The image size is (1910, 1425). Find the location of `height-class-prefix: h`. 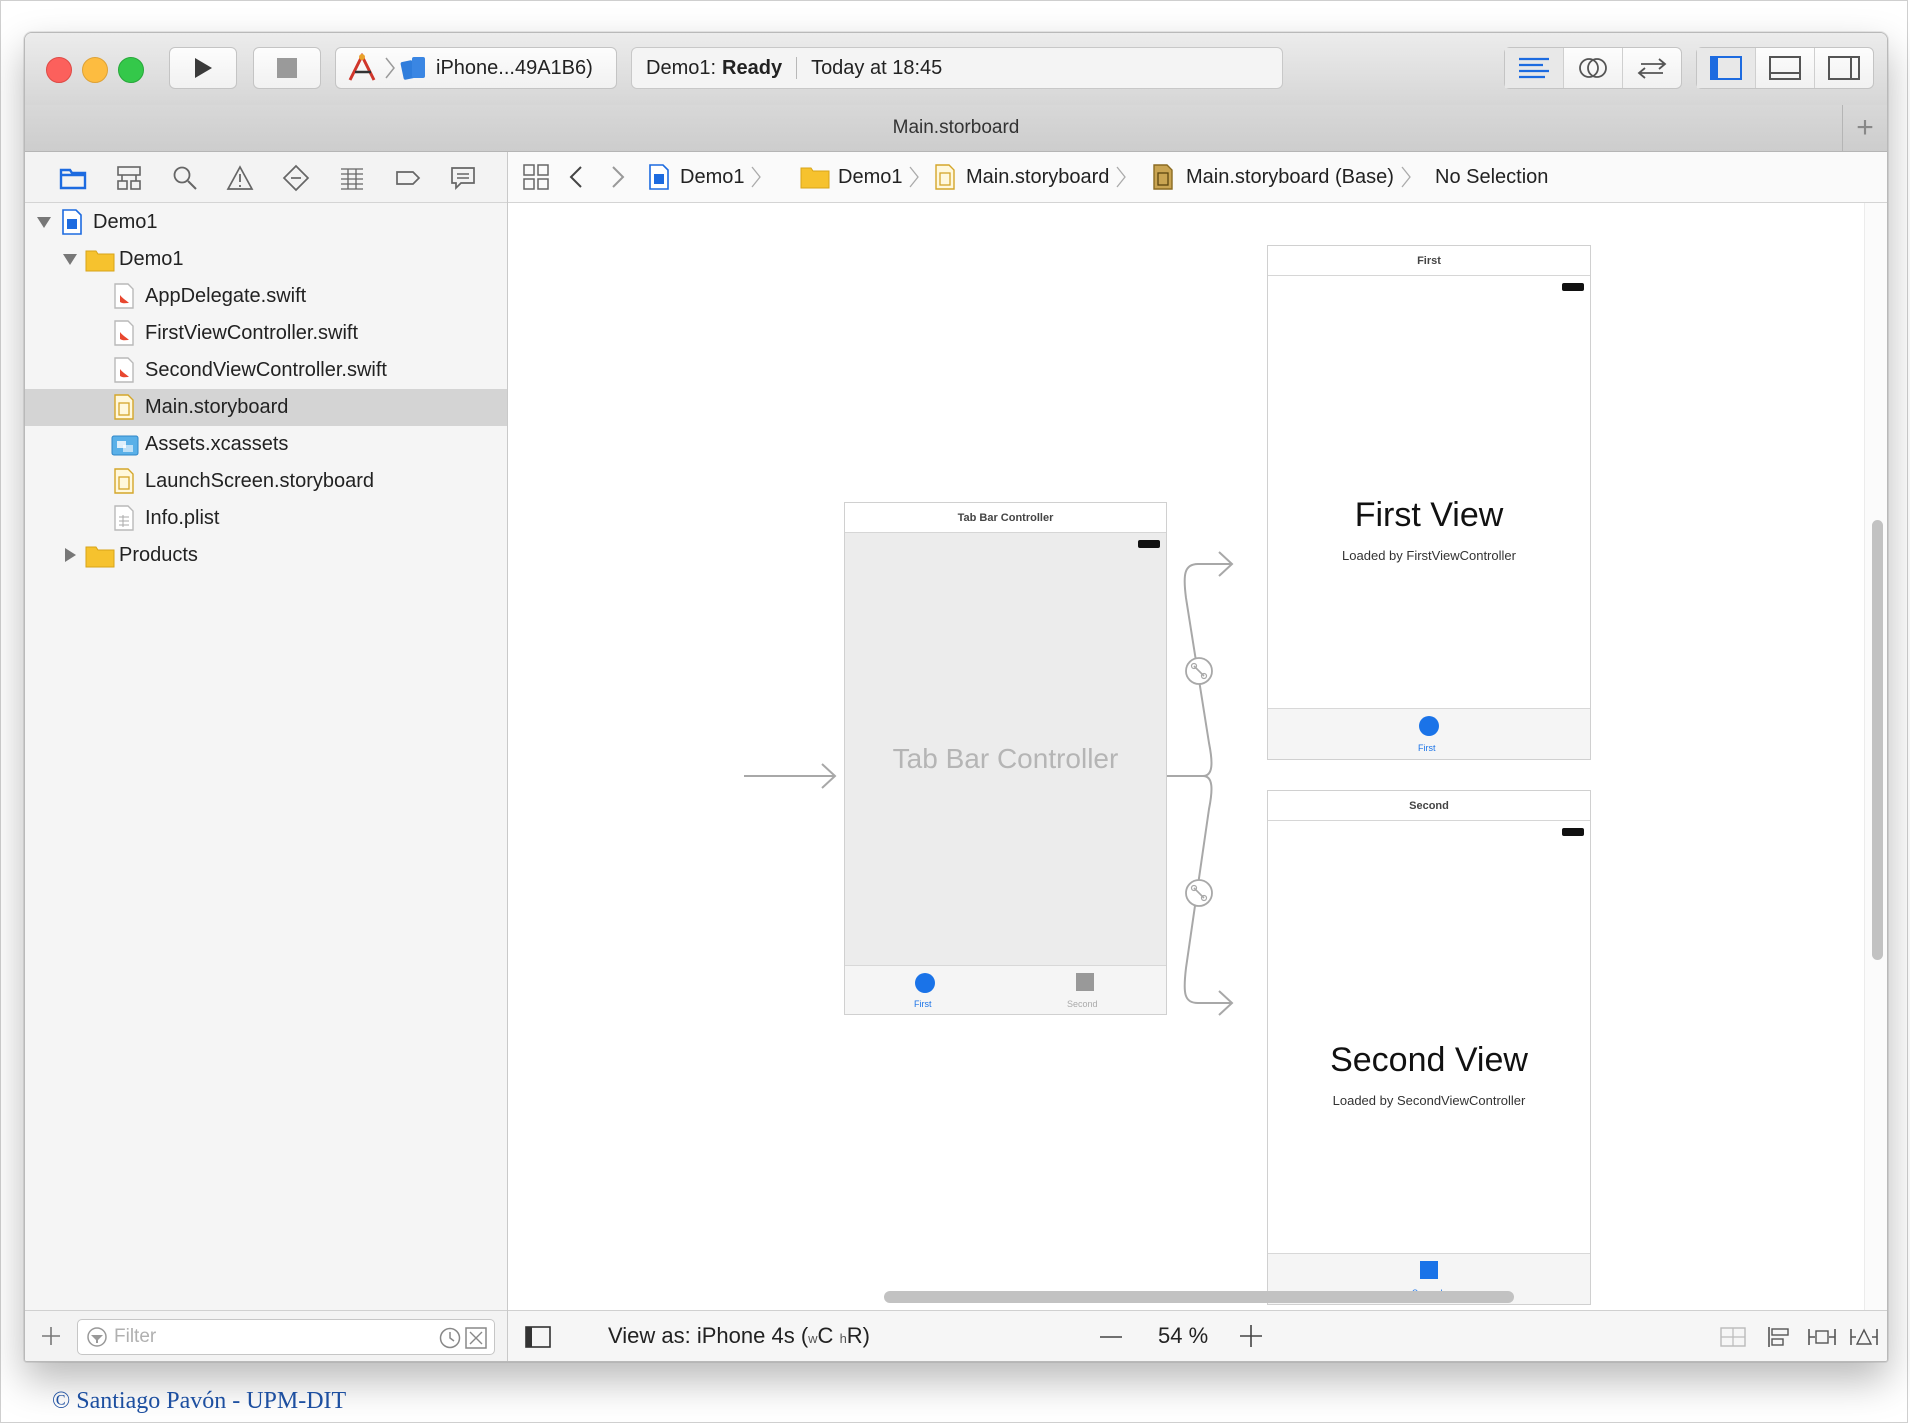

height-class-prefix: h is located at coordinates (843, 1338).